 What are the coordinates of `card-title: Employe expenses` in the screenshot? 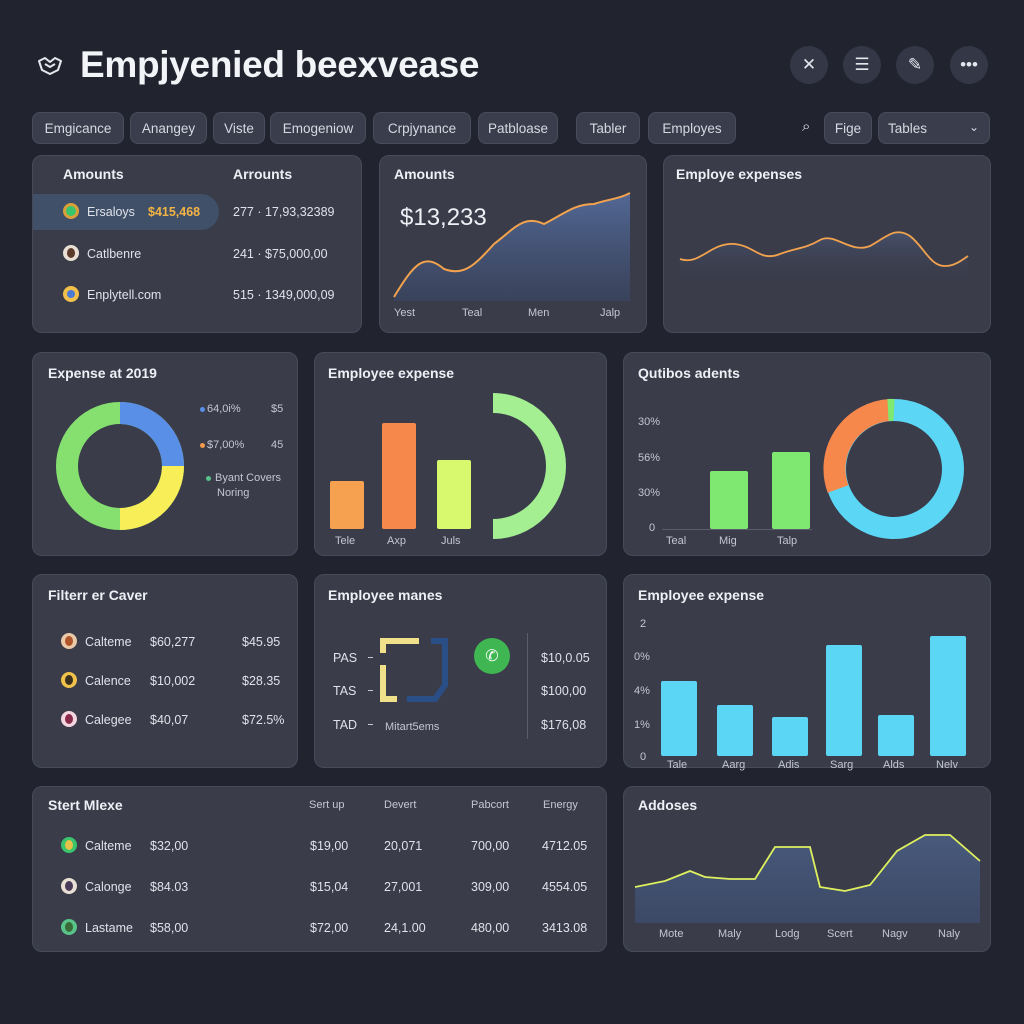 It's located at (739, 174).